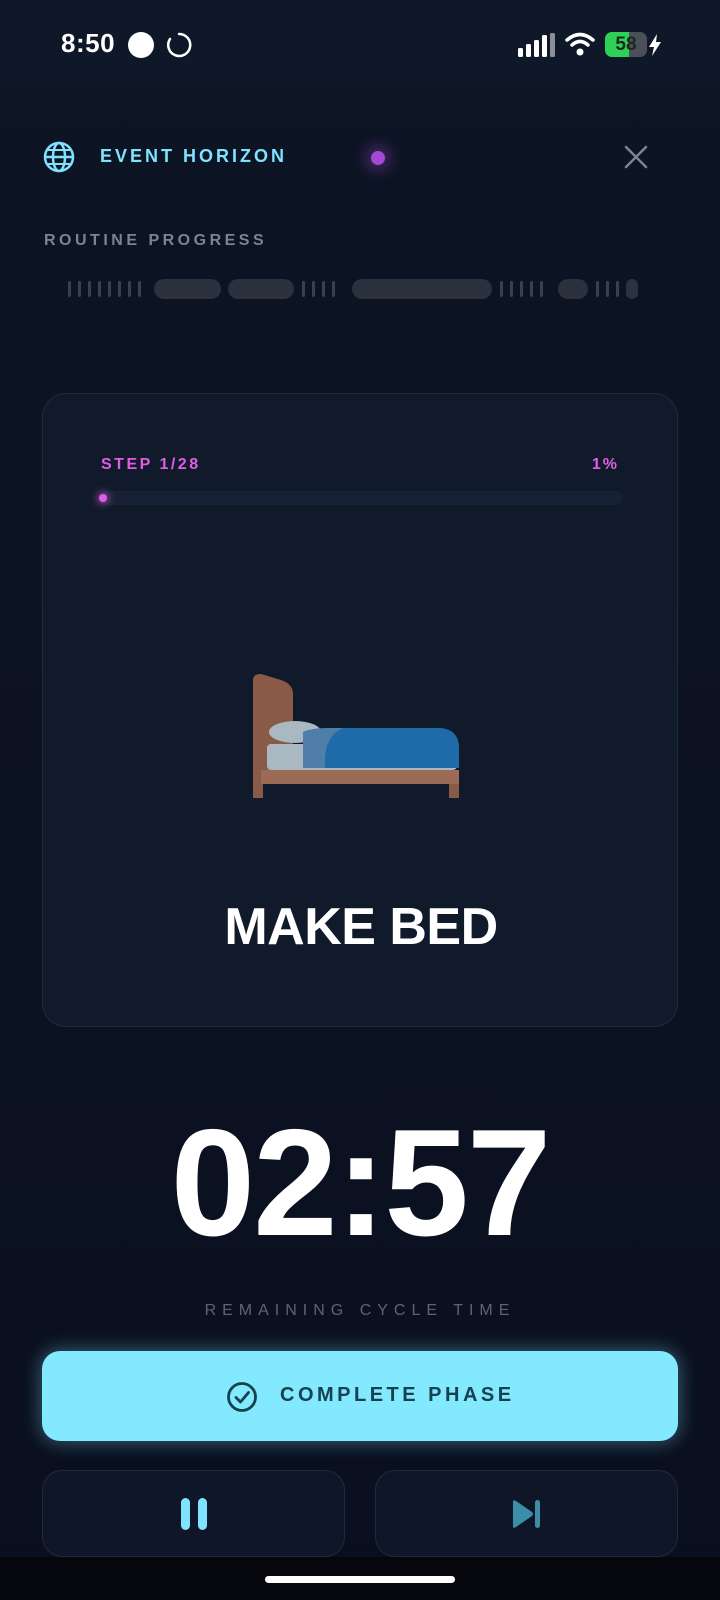 The height and width of the screenshot is (1600, 720). What do you see at coordinates (179, 45) in the screenshot?
I see `loading-ring-icon` at bounding box center [179, 45].